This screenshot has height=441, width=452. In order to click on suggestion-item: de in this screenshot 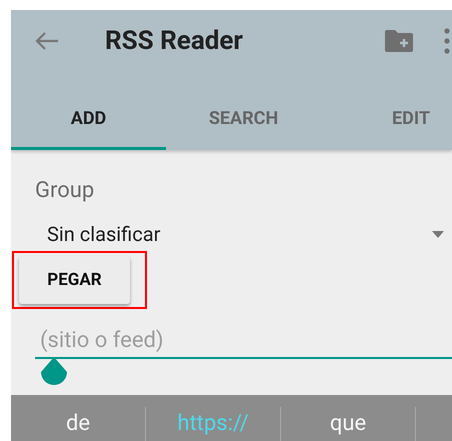, I will do `click(78, 418)`.